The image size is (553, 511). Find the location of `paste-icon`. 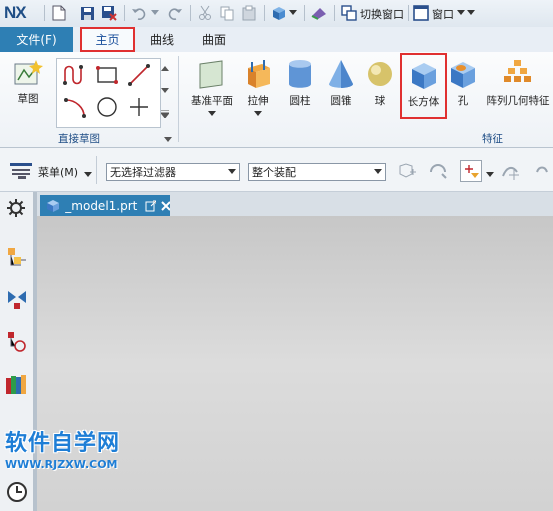

paste-icon is located at coordinates (249, 13).